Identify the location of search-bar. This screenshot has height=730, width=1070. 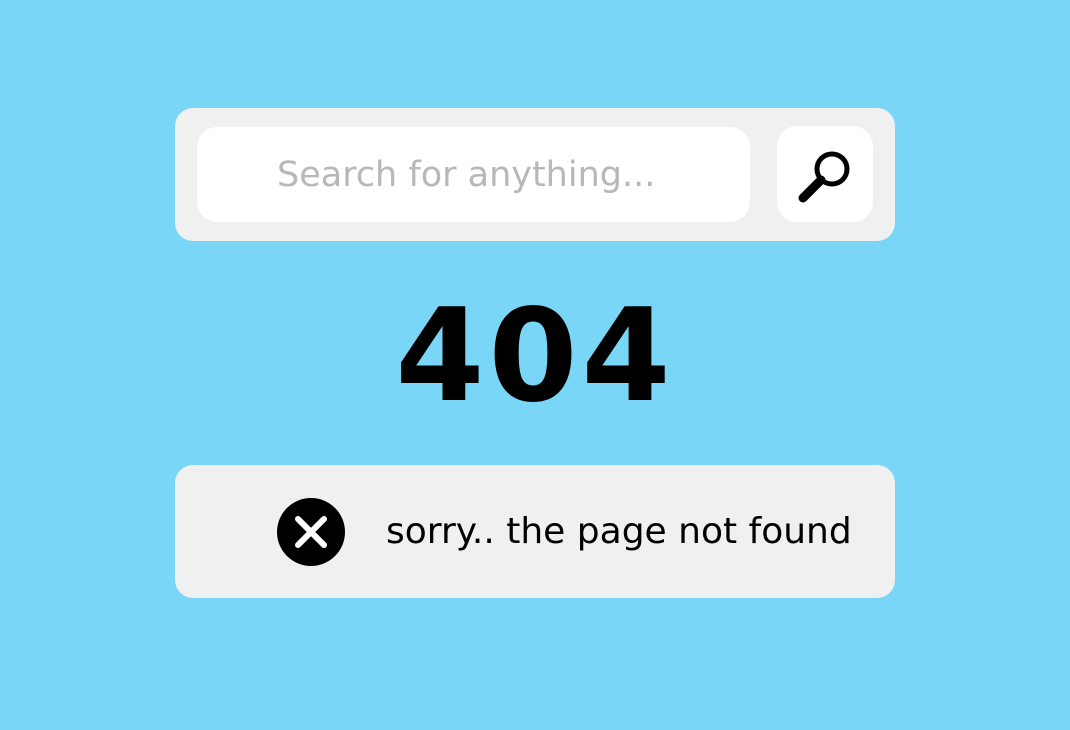
(535, 174).